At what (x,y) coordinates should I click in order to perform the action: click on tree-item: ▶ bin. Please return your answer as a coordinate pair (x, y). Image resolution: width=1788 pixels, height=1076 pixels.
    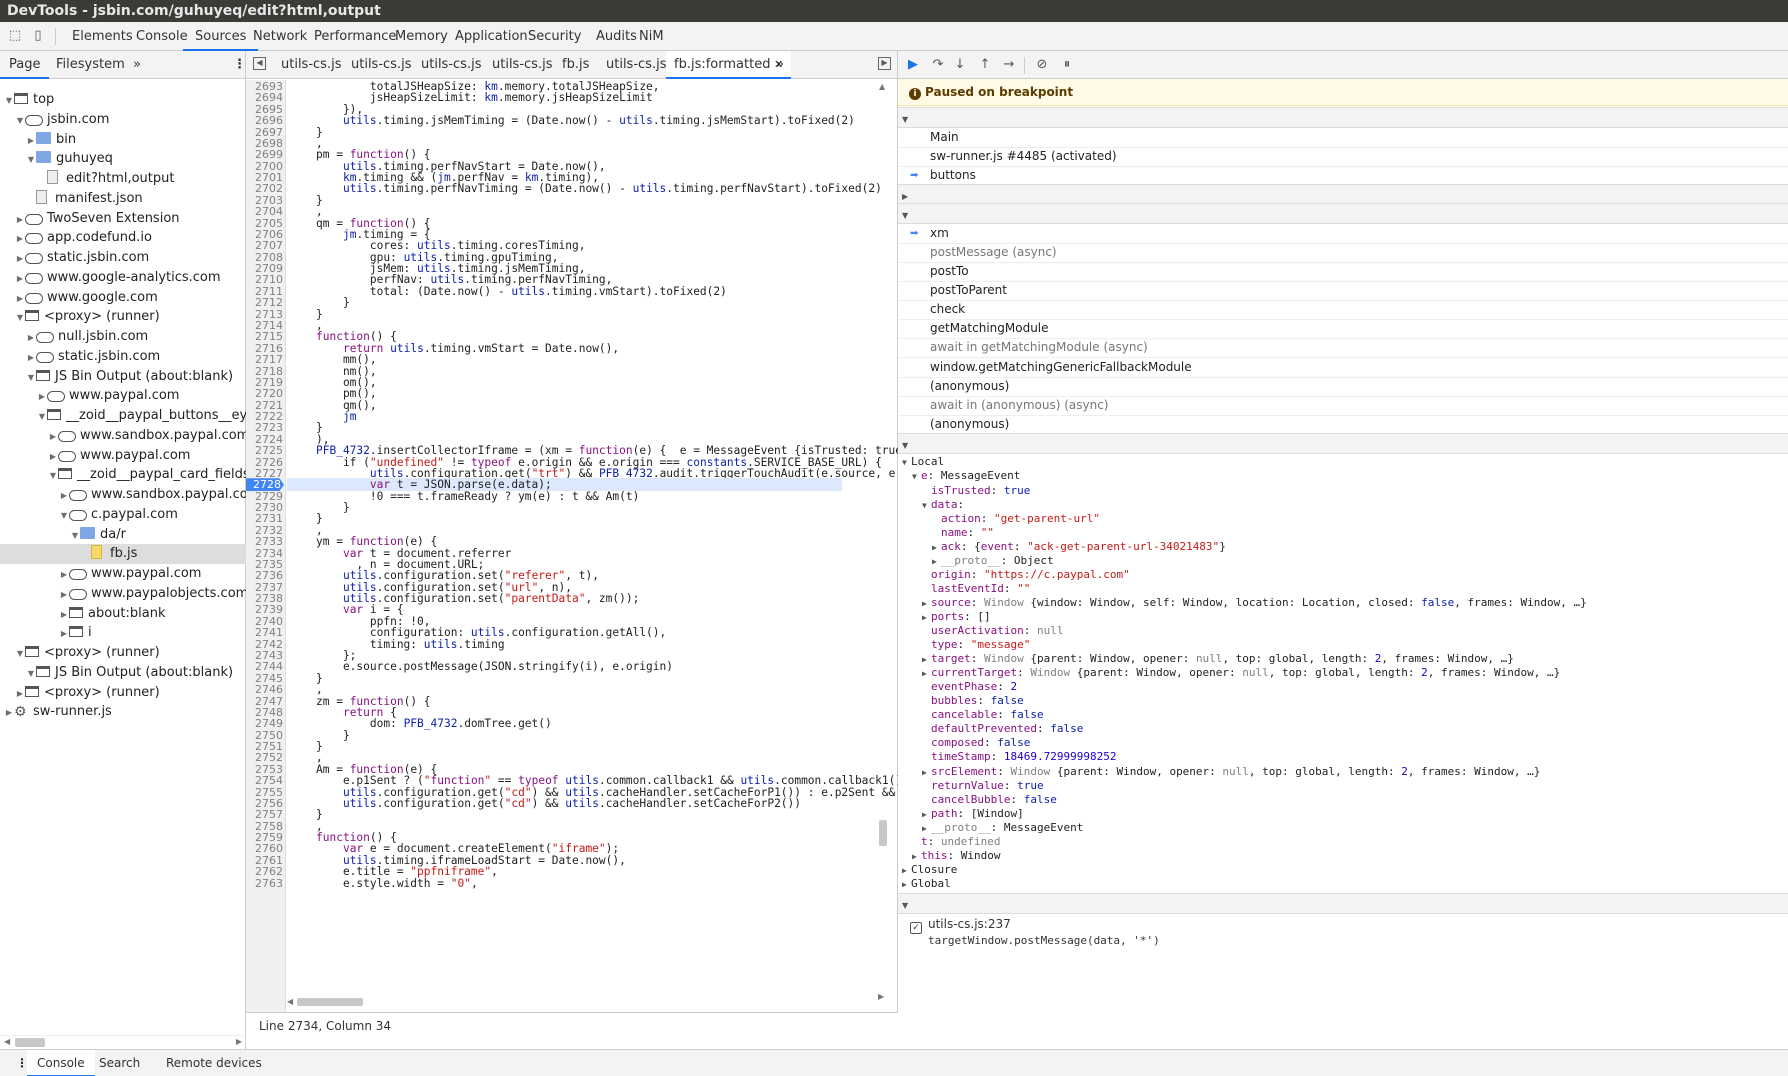
    Looking at the image, I should click on (123, 140).